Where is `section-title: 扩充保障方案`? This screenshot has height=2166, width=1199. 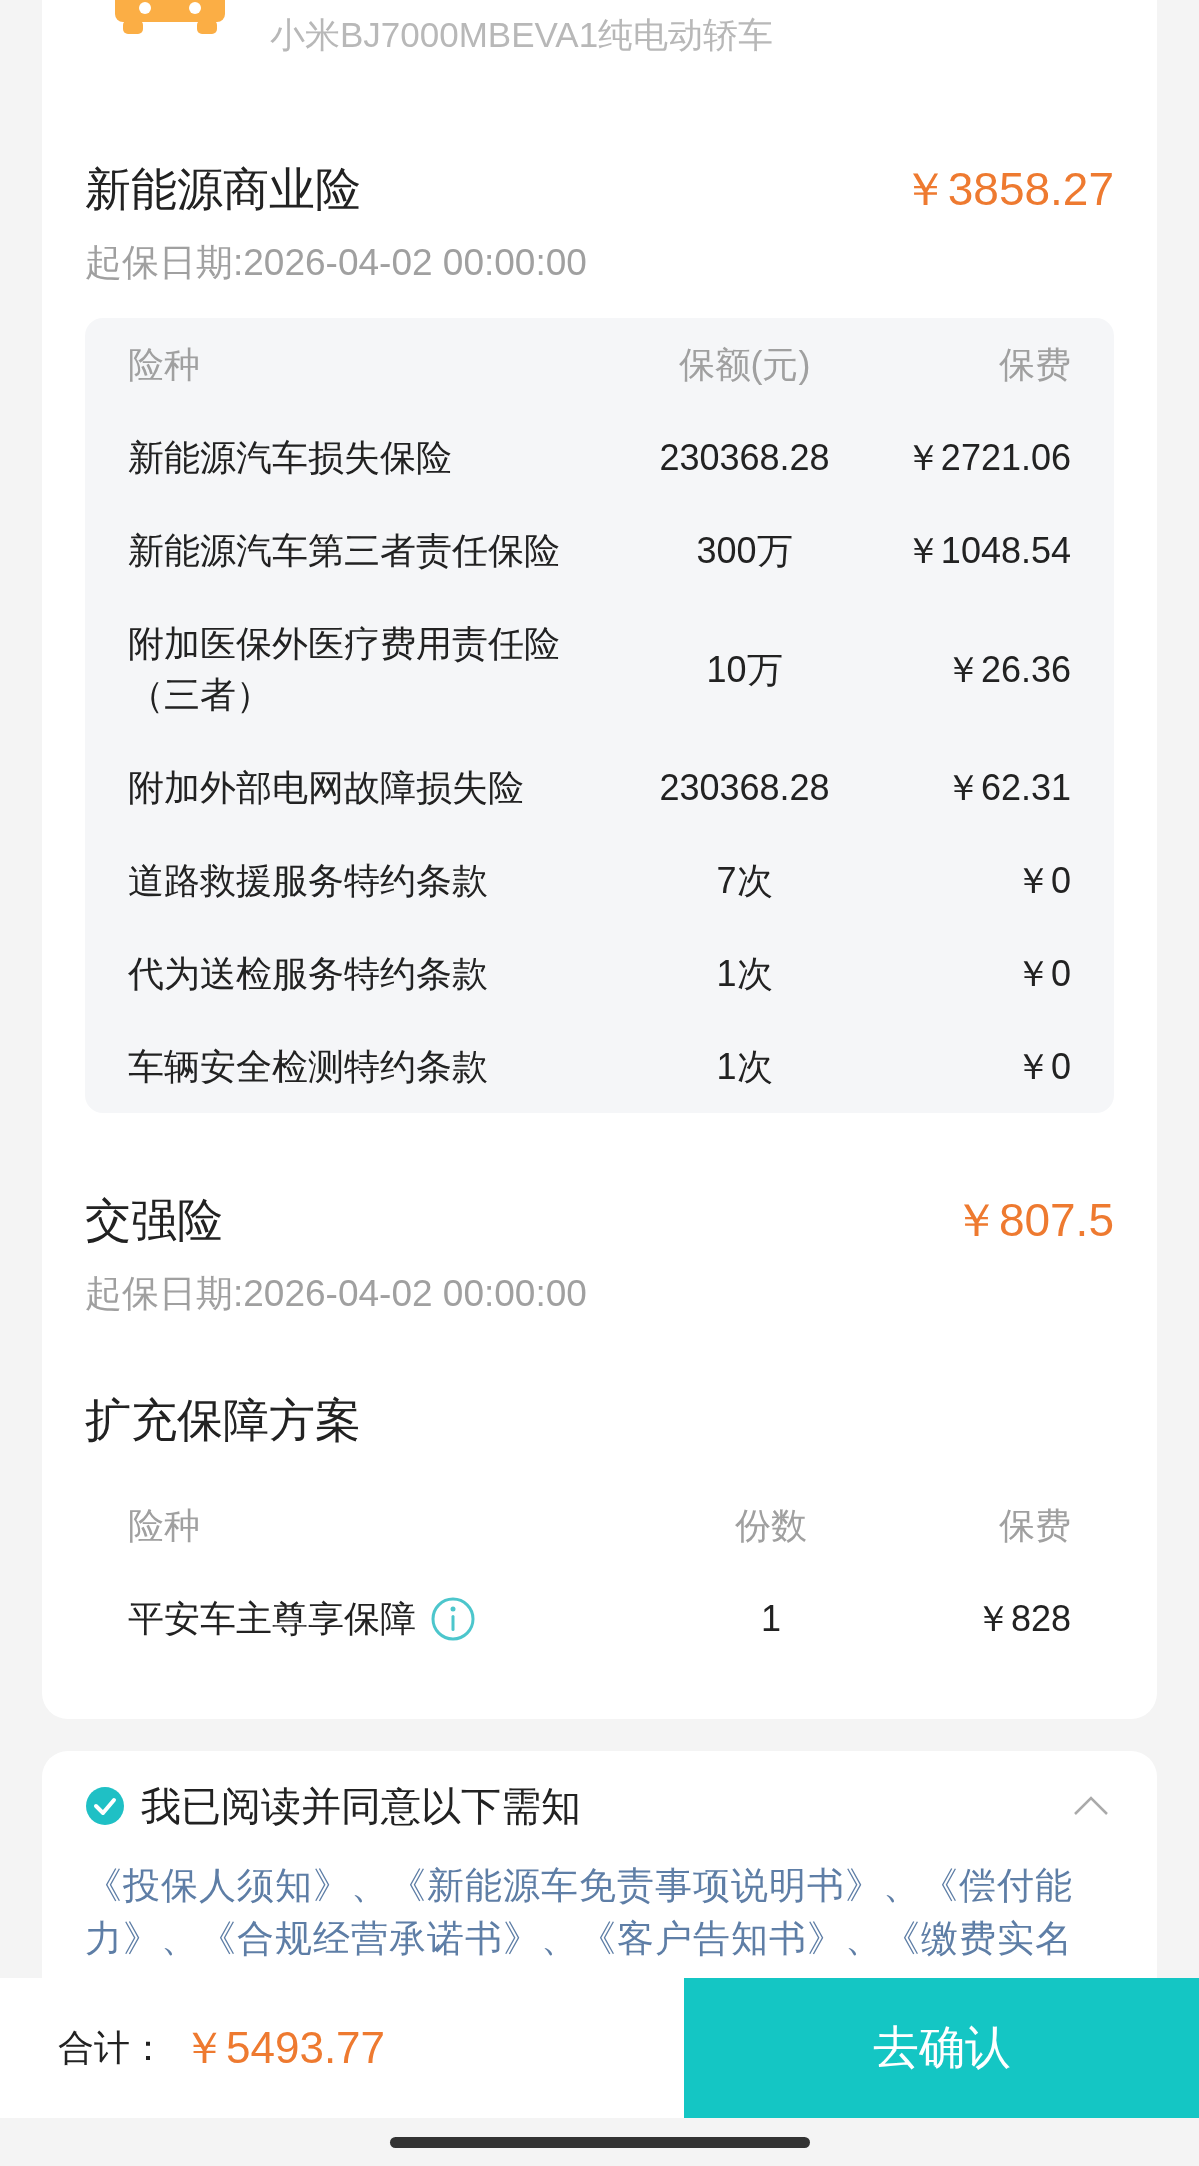 section-title: 扩充保障方案 is located at coordinates (223, 1420).